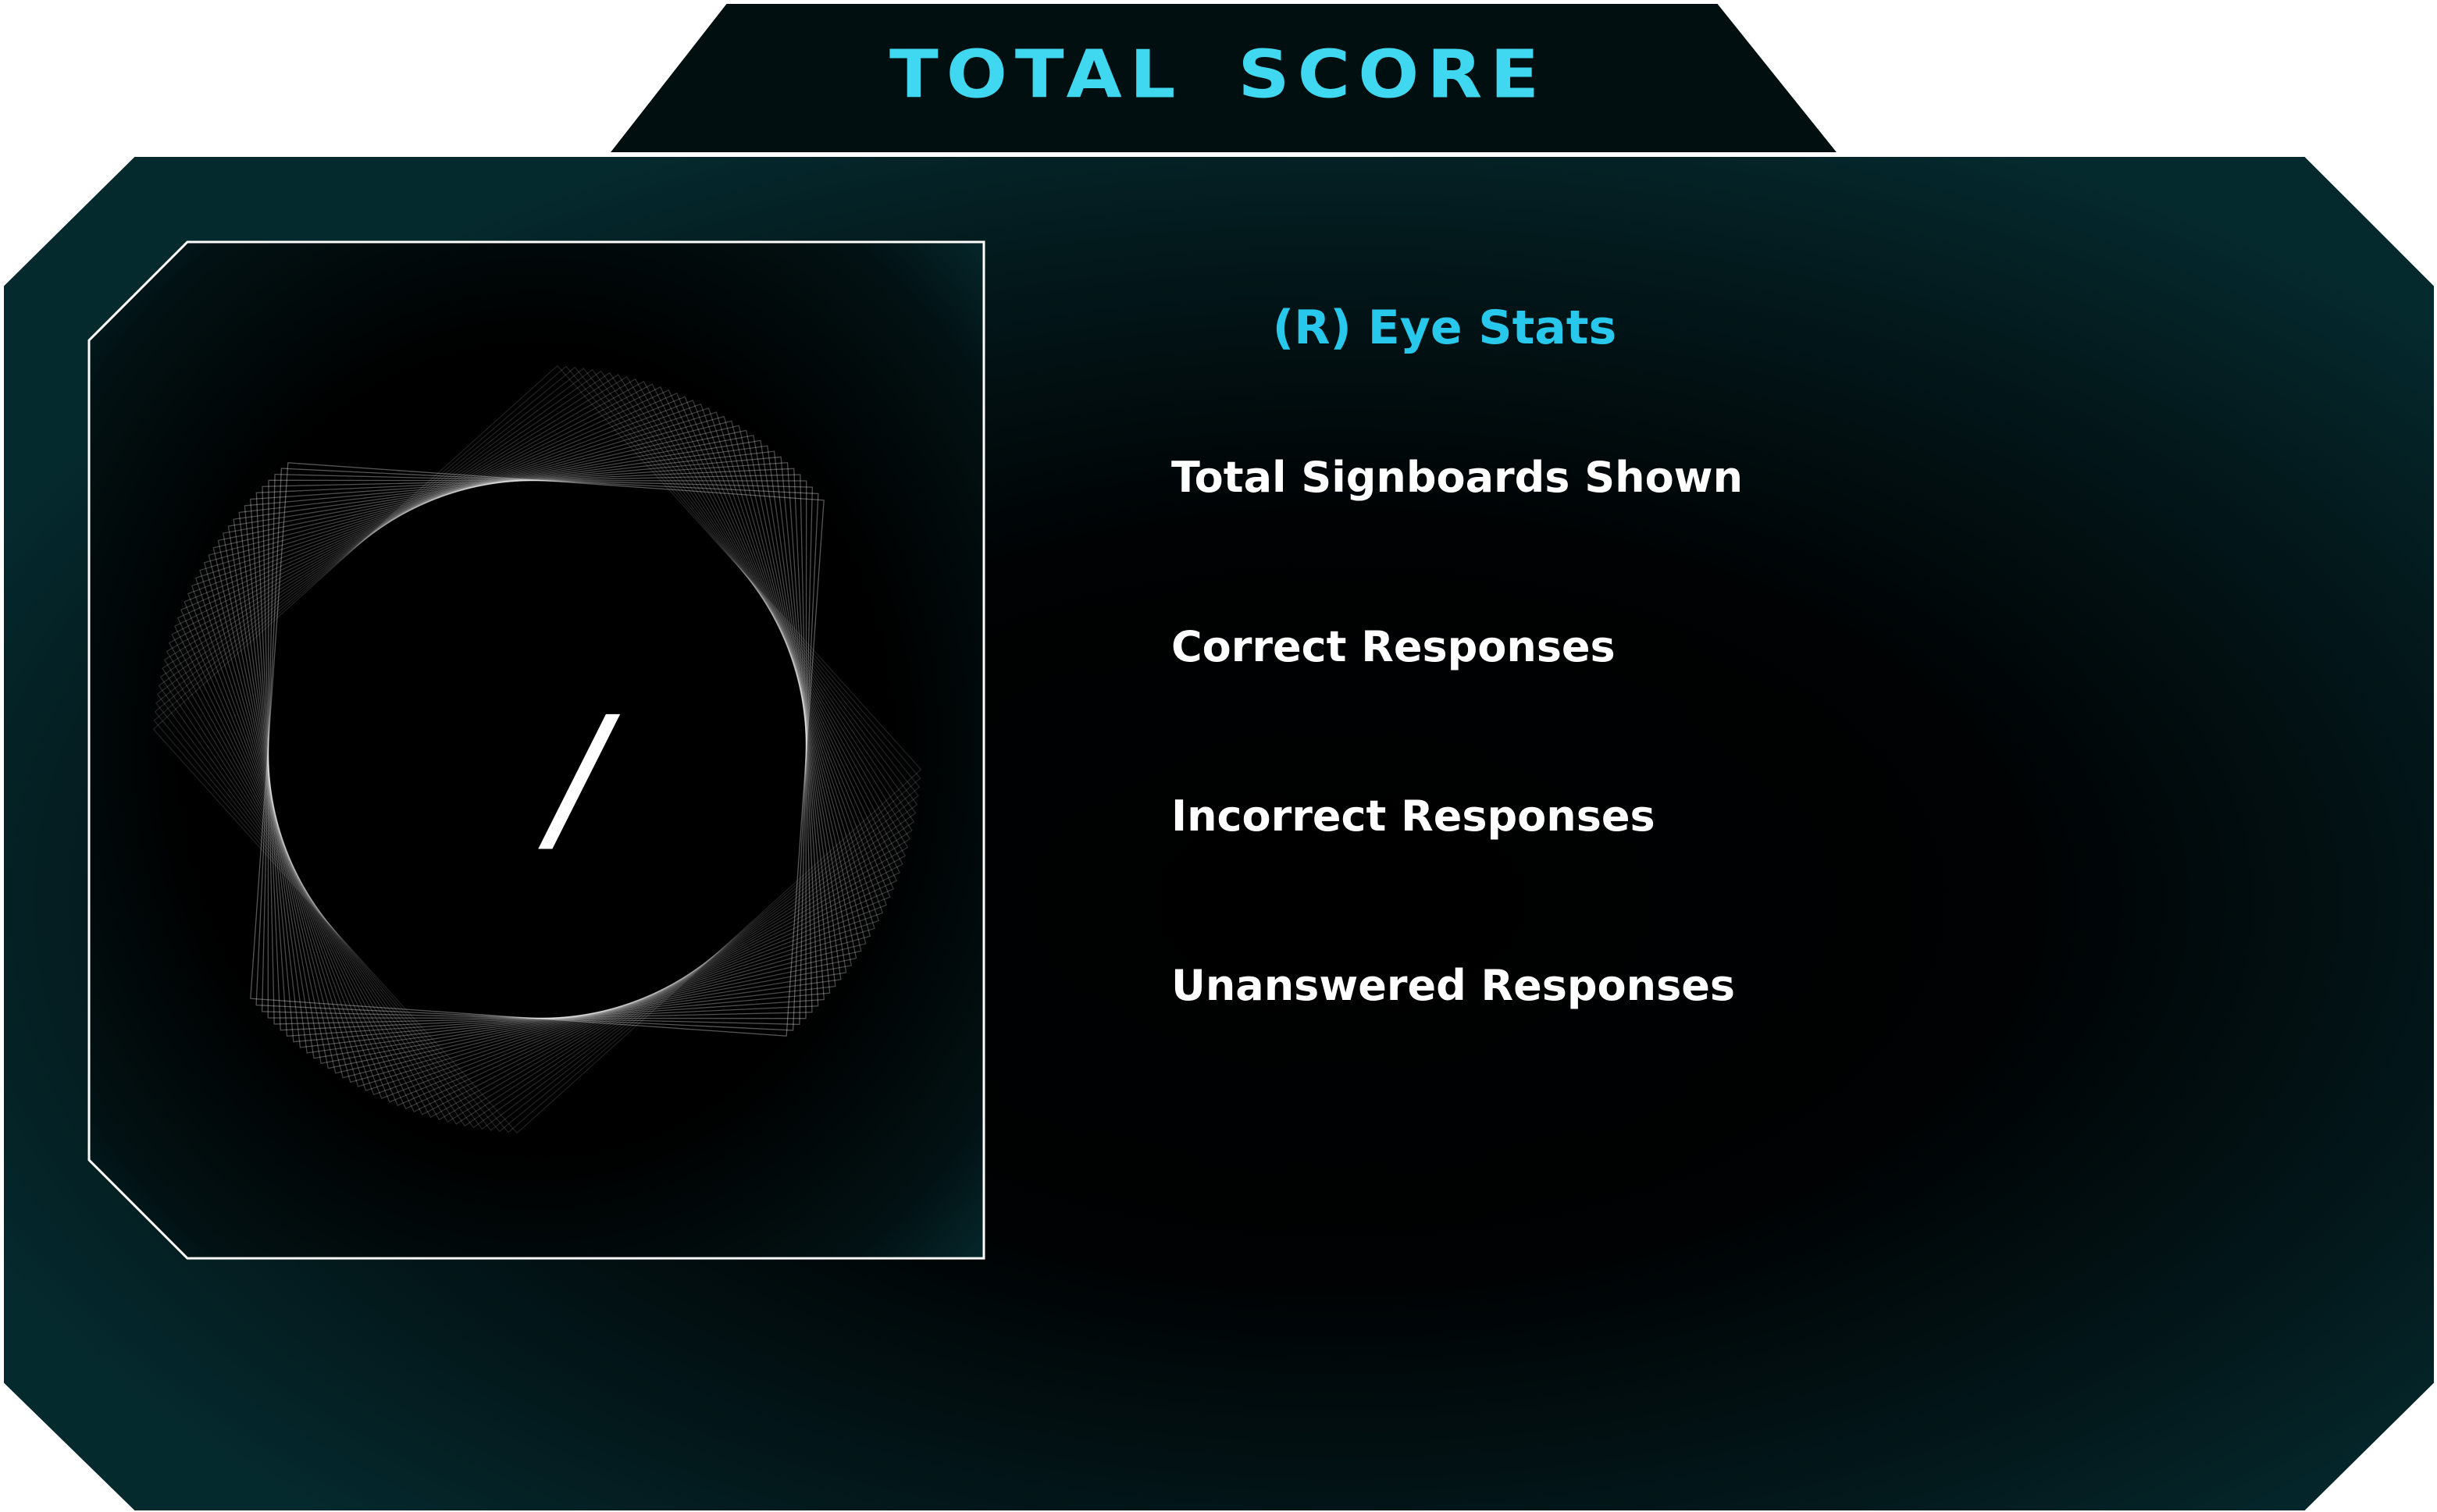 The height and width of the screenshot is (1512, 2437). I want to click on page-title: TOTAL SCORE, so click(1218, 74).